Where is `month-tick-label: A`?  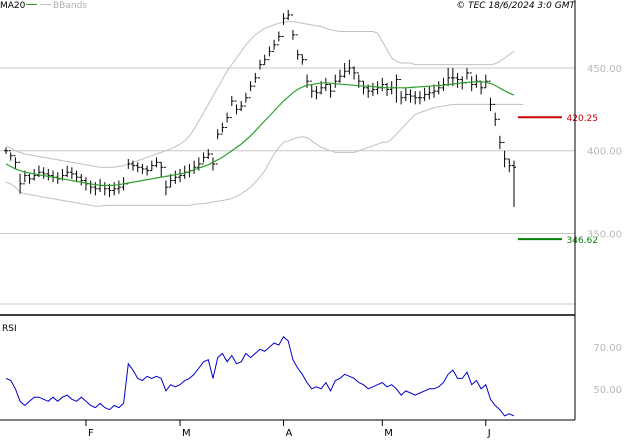 month-tick-label: A is located at coordinates (289, 433).